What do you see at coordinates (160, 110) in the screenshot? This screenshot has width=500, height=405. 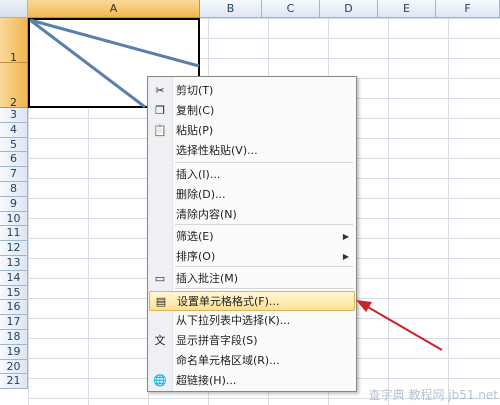 I see `copy-icon: ❐` at bounding box center [160, 110].